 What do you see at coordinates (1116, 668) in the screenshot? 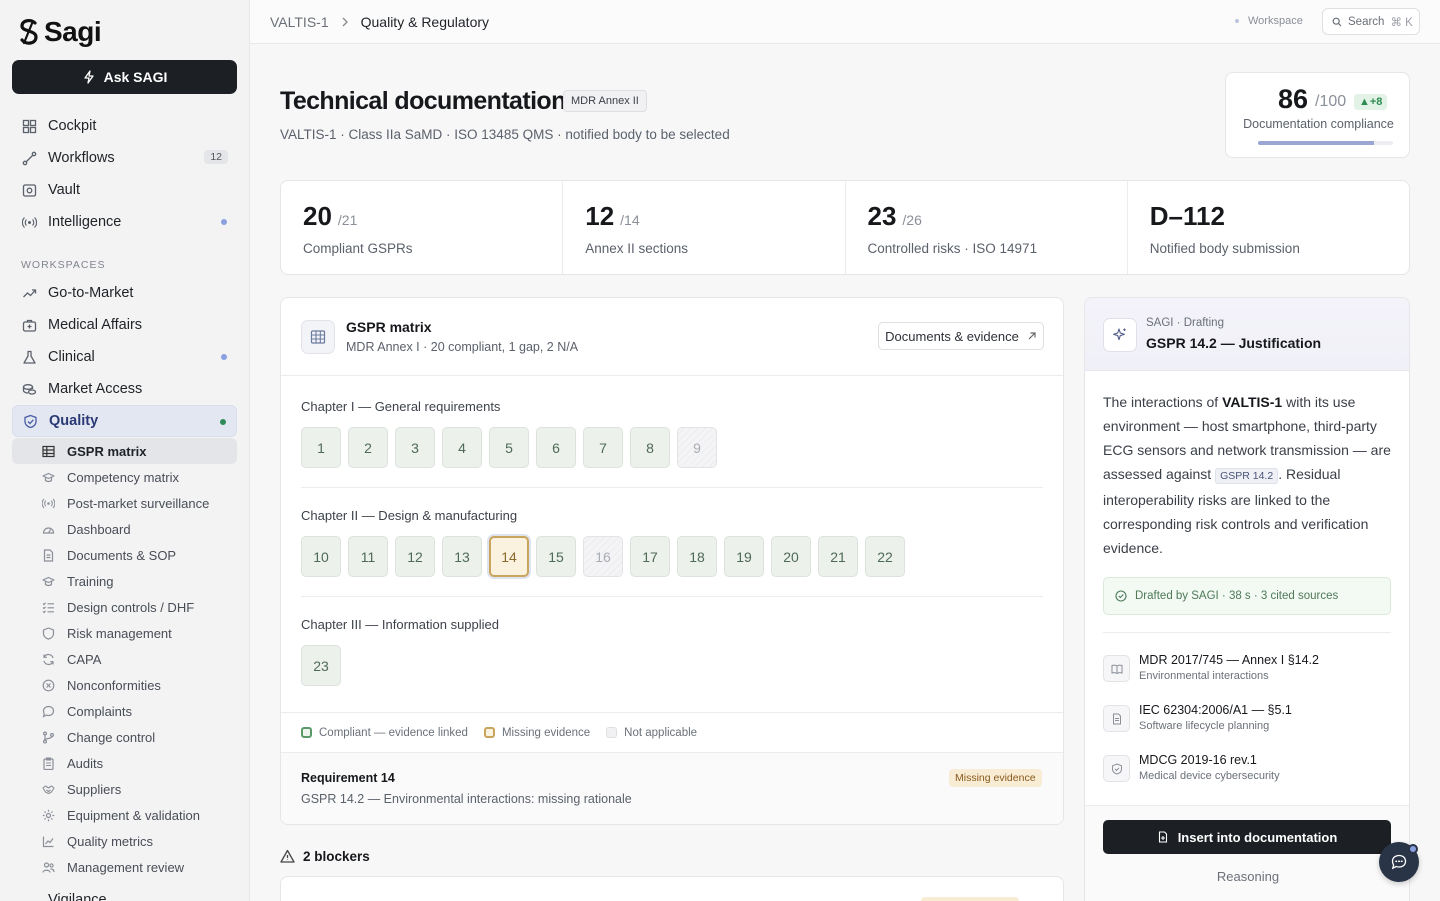
I see `book-icon` at bounding box center [1116, 668].